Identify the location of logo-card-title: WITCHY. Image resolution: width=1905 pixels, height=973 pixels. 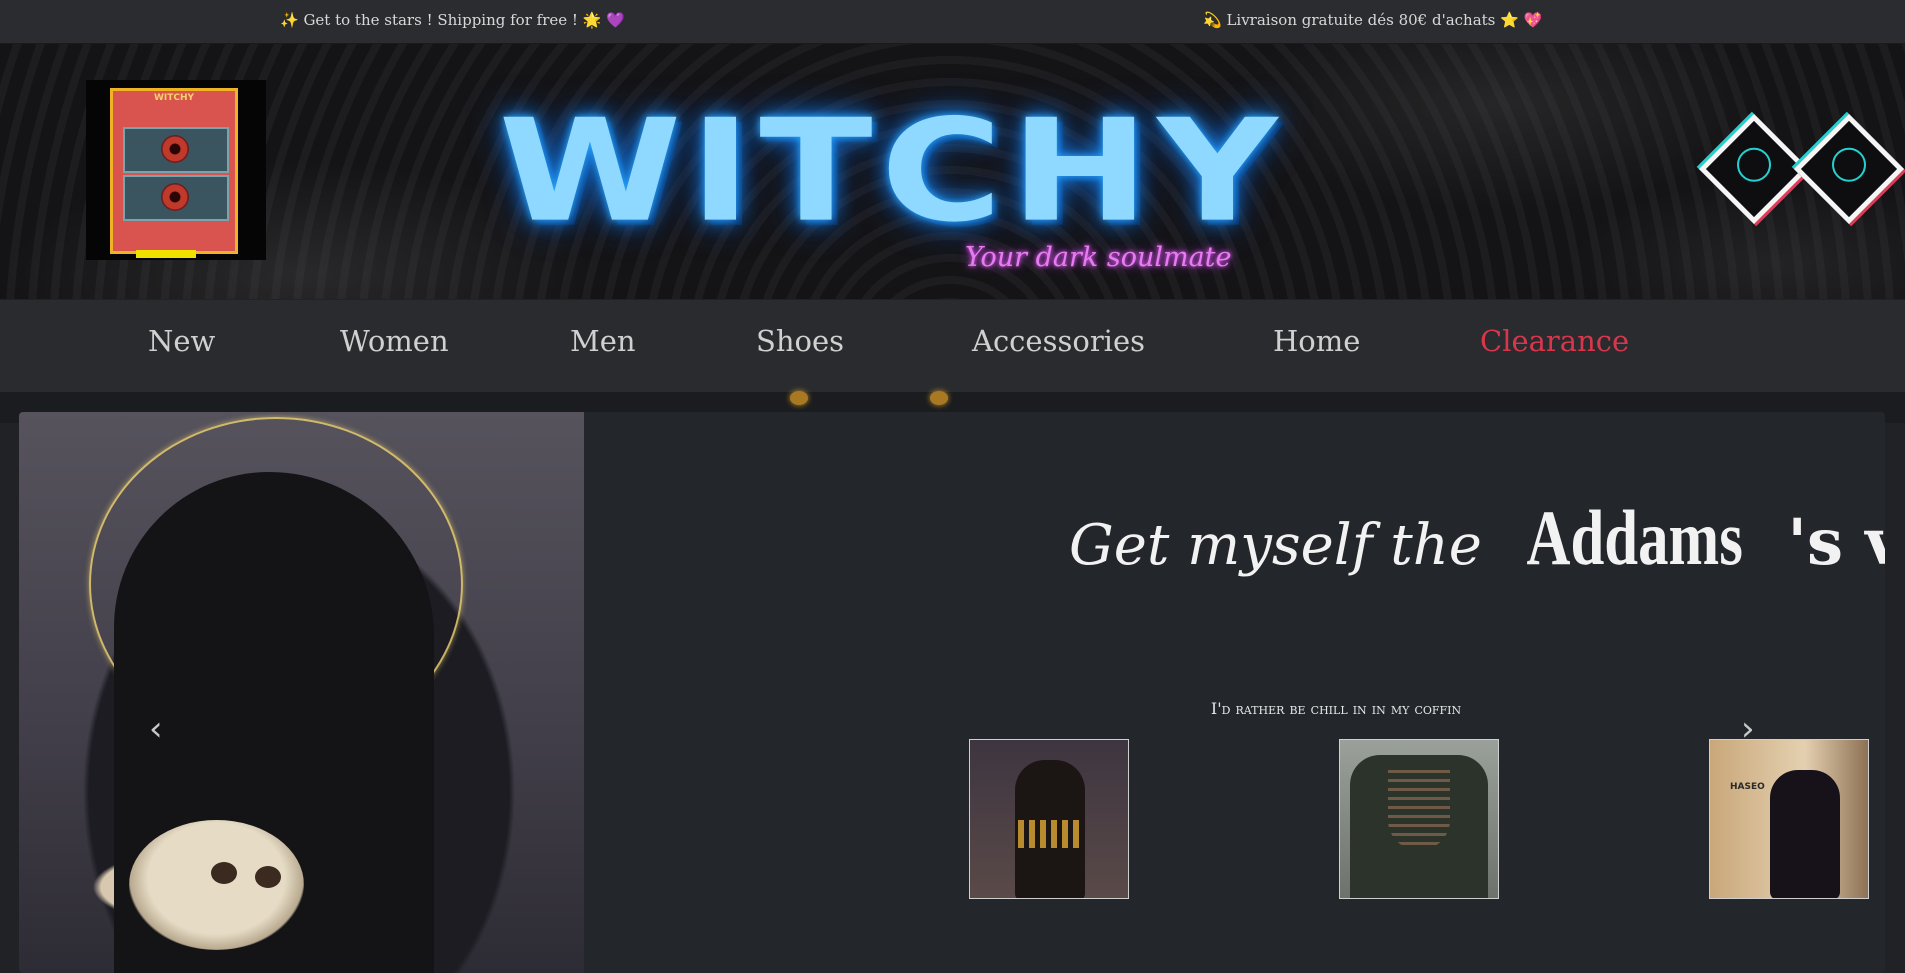
(174, 98).